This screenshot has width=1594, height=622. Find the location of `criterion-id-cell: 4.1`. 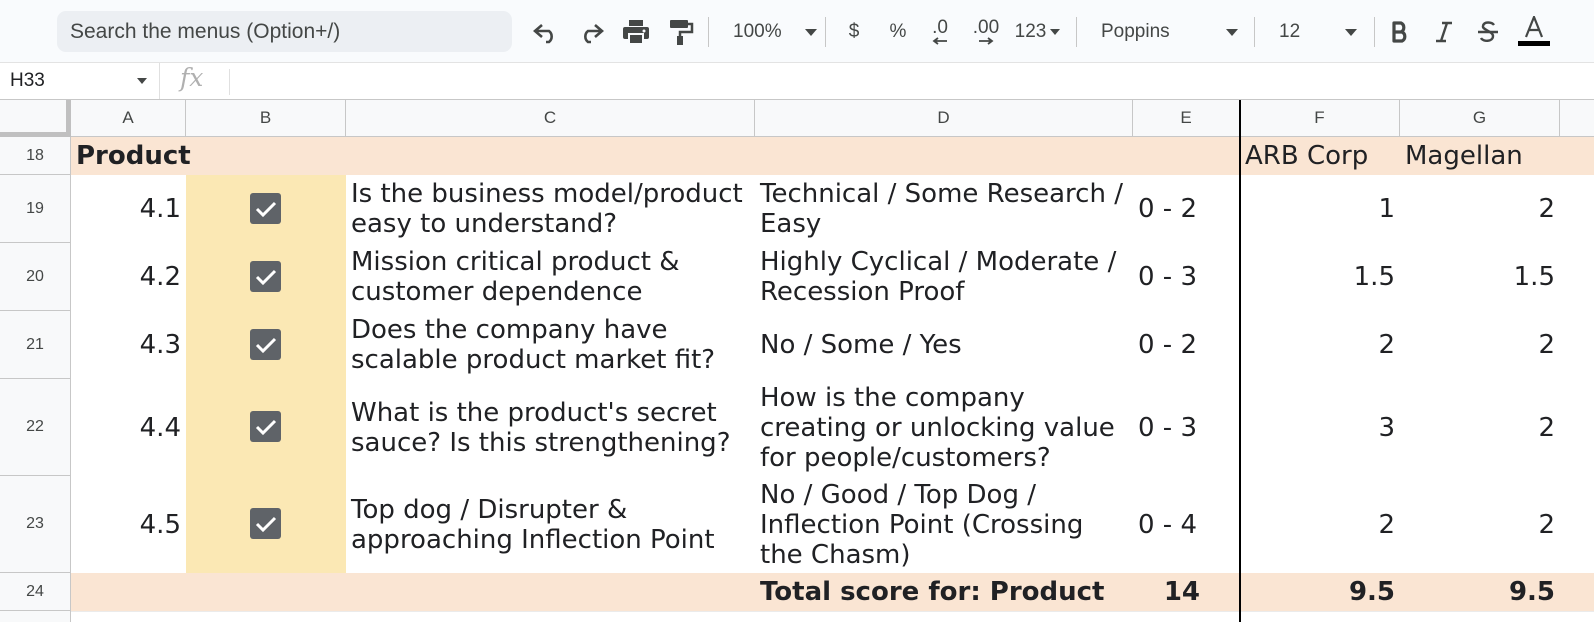

criterion-id-cell: 4.1 is located at coordinates (128, 209).